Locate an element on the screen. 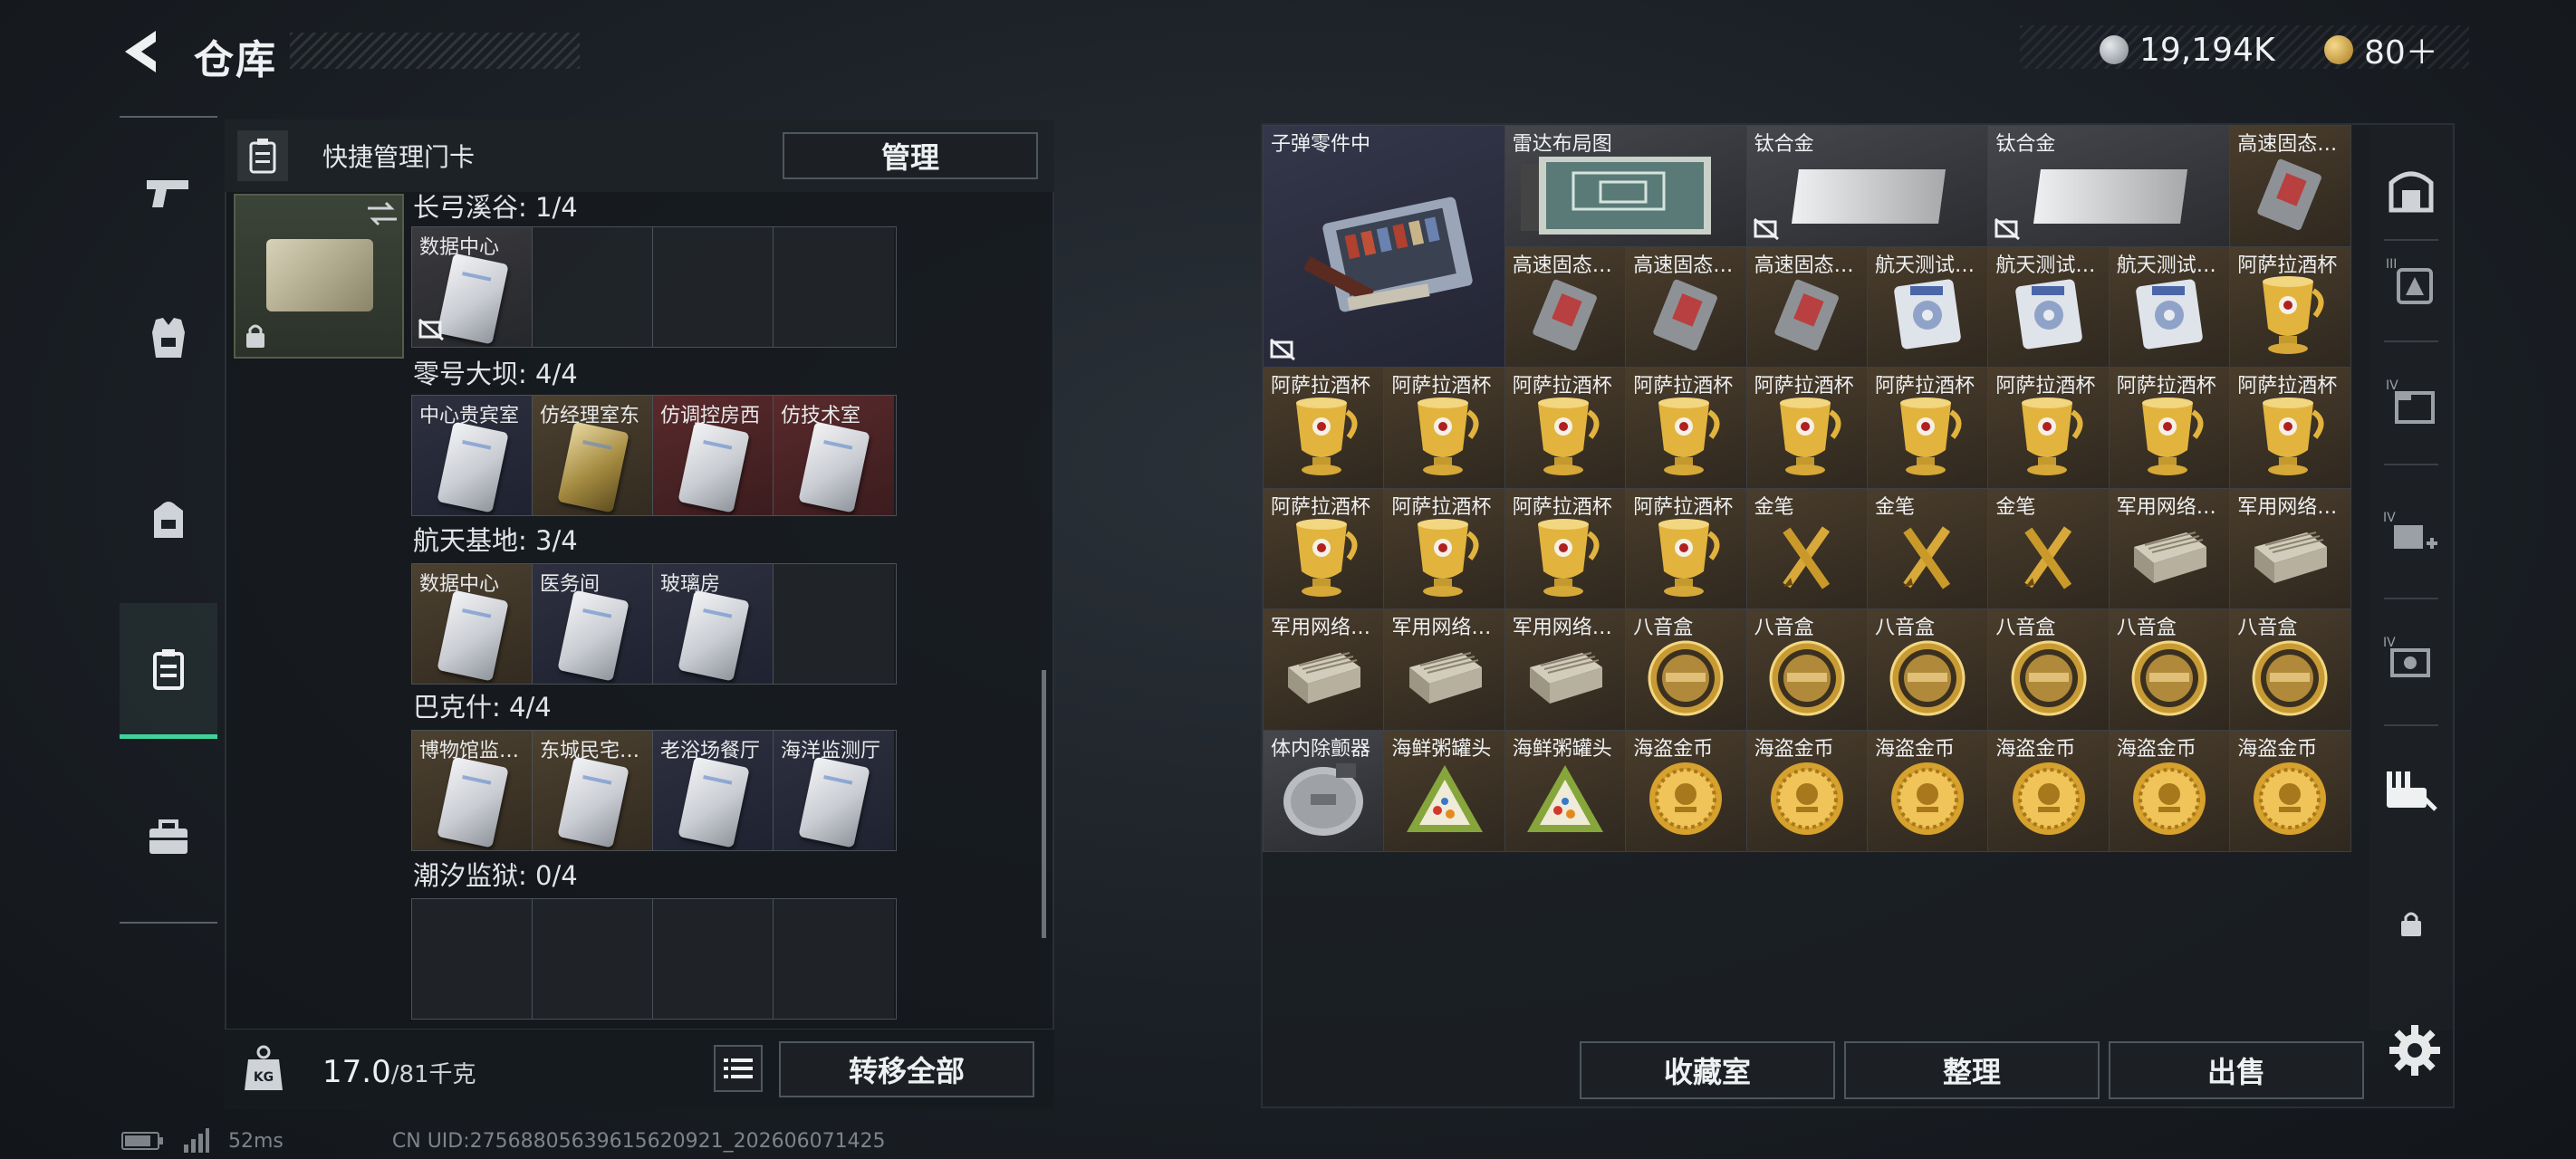 This screenshot has width=2576, height=1159. tab-tier-iv-folder: IV is located at coordinates (2411, 404).